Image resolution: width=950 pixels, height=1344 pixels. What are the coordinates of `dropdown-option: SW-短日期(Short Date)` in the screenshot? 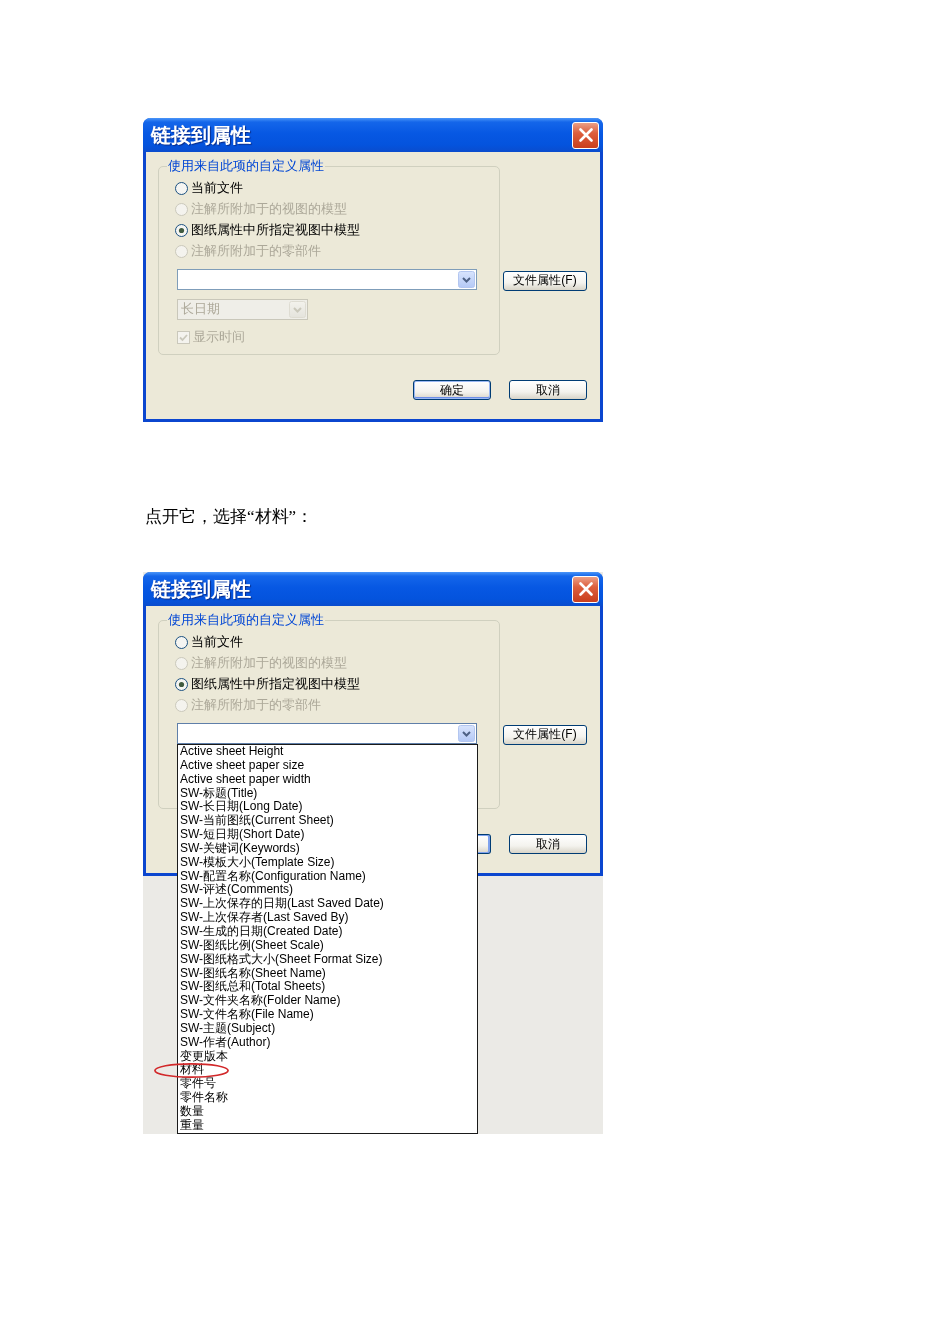 It's located at (327, 835).